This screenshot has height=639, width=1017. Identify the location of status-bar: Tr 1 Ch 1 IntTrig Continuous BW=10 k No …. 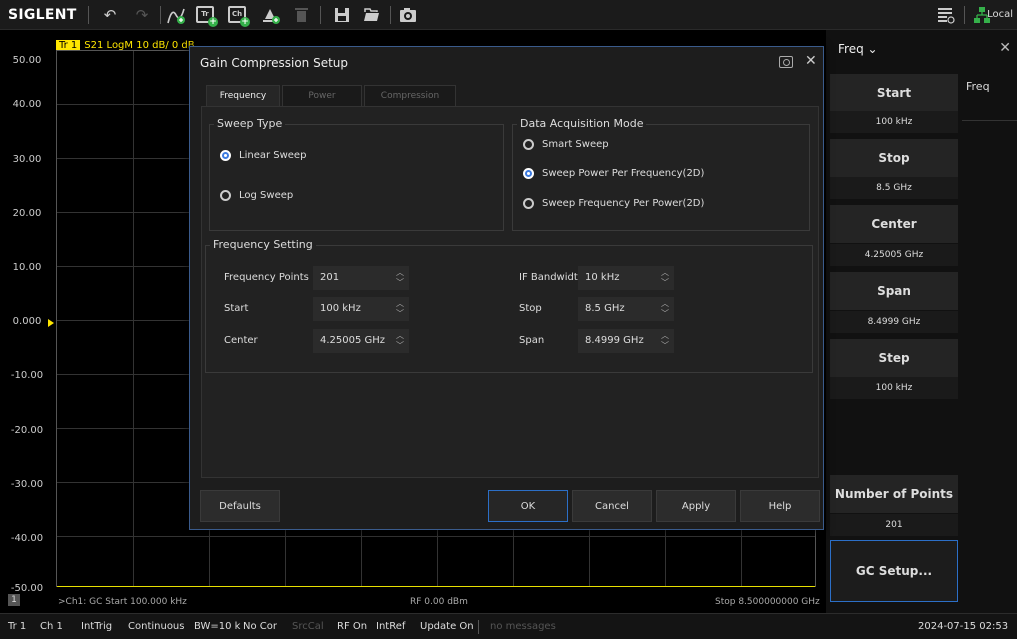
(508, 626).